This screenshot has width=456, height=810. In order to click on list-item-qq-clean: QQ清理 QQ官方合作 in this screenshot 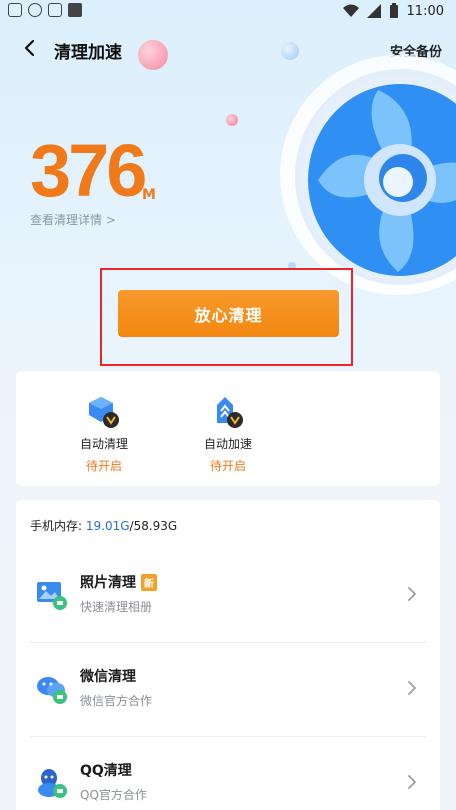, I will do `click(228, 773)`.